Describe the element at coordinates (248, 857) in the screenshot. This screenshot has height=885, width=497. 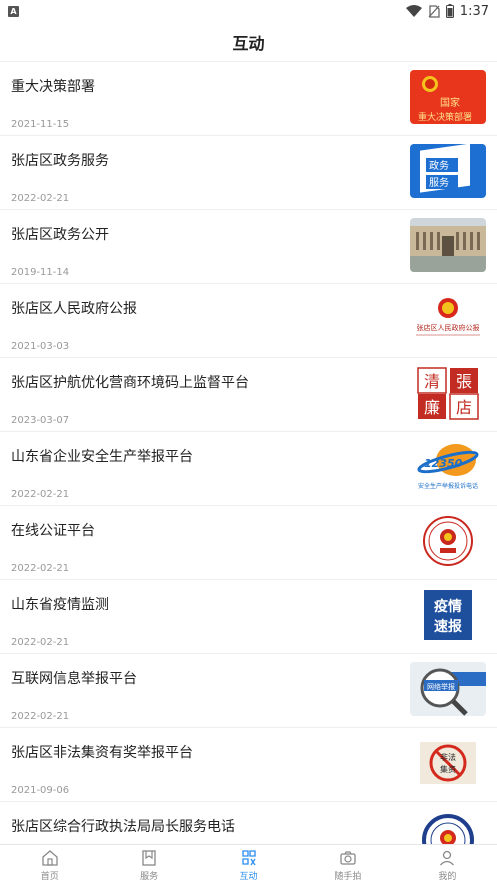
I see `interact-icon` at that location.